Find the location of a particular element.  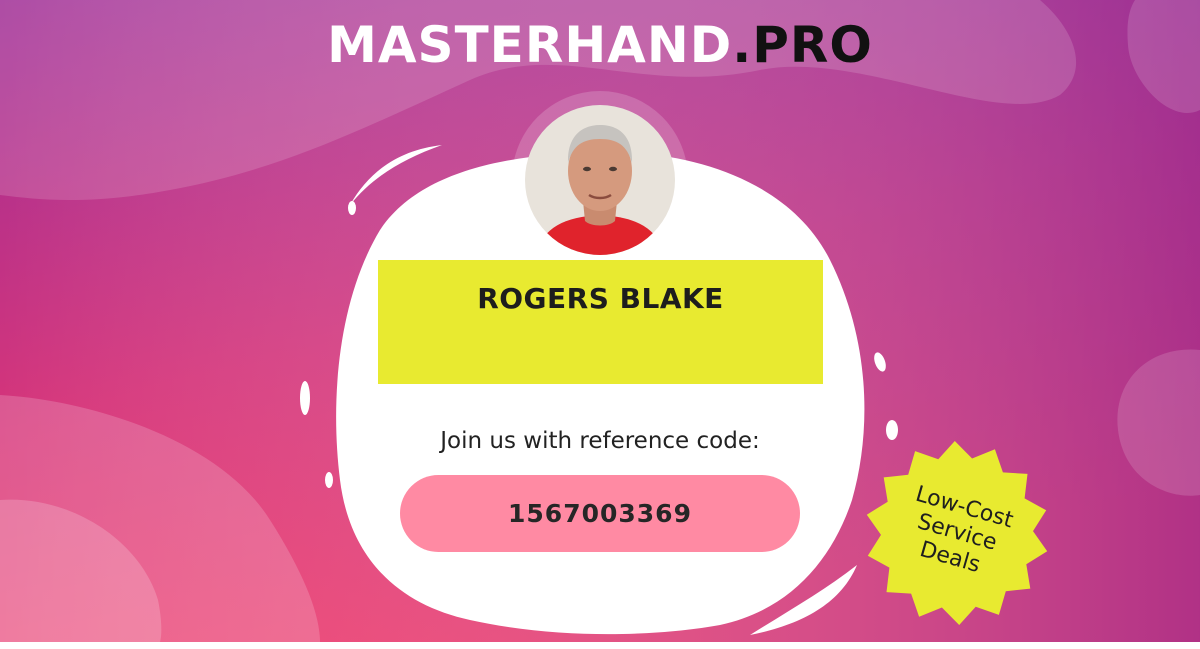

brand-name: MASTERHAND is located at coordinates (530, 45).